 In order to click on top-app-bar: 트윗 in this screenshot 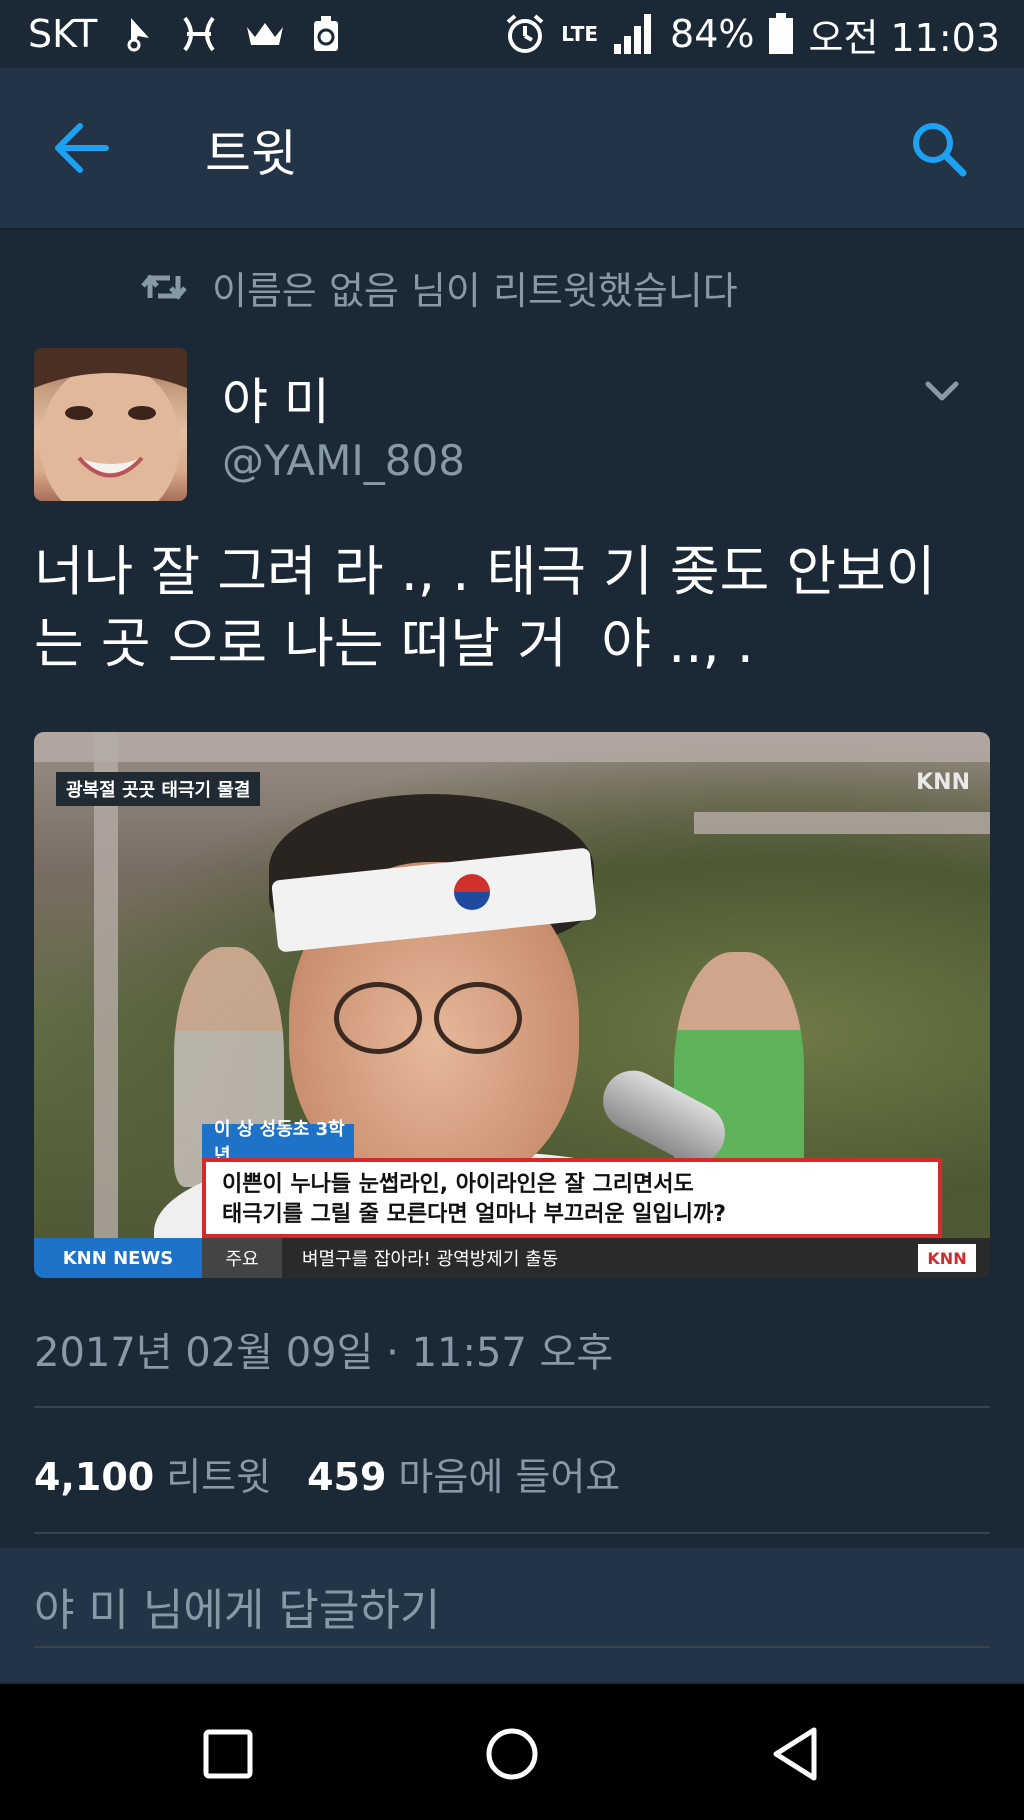, I will do `click(512, 149)`.